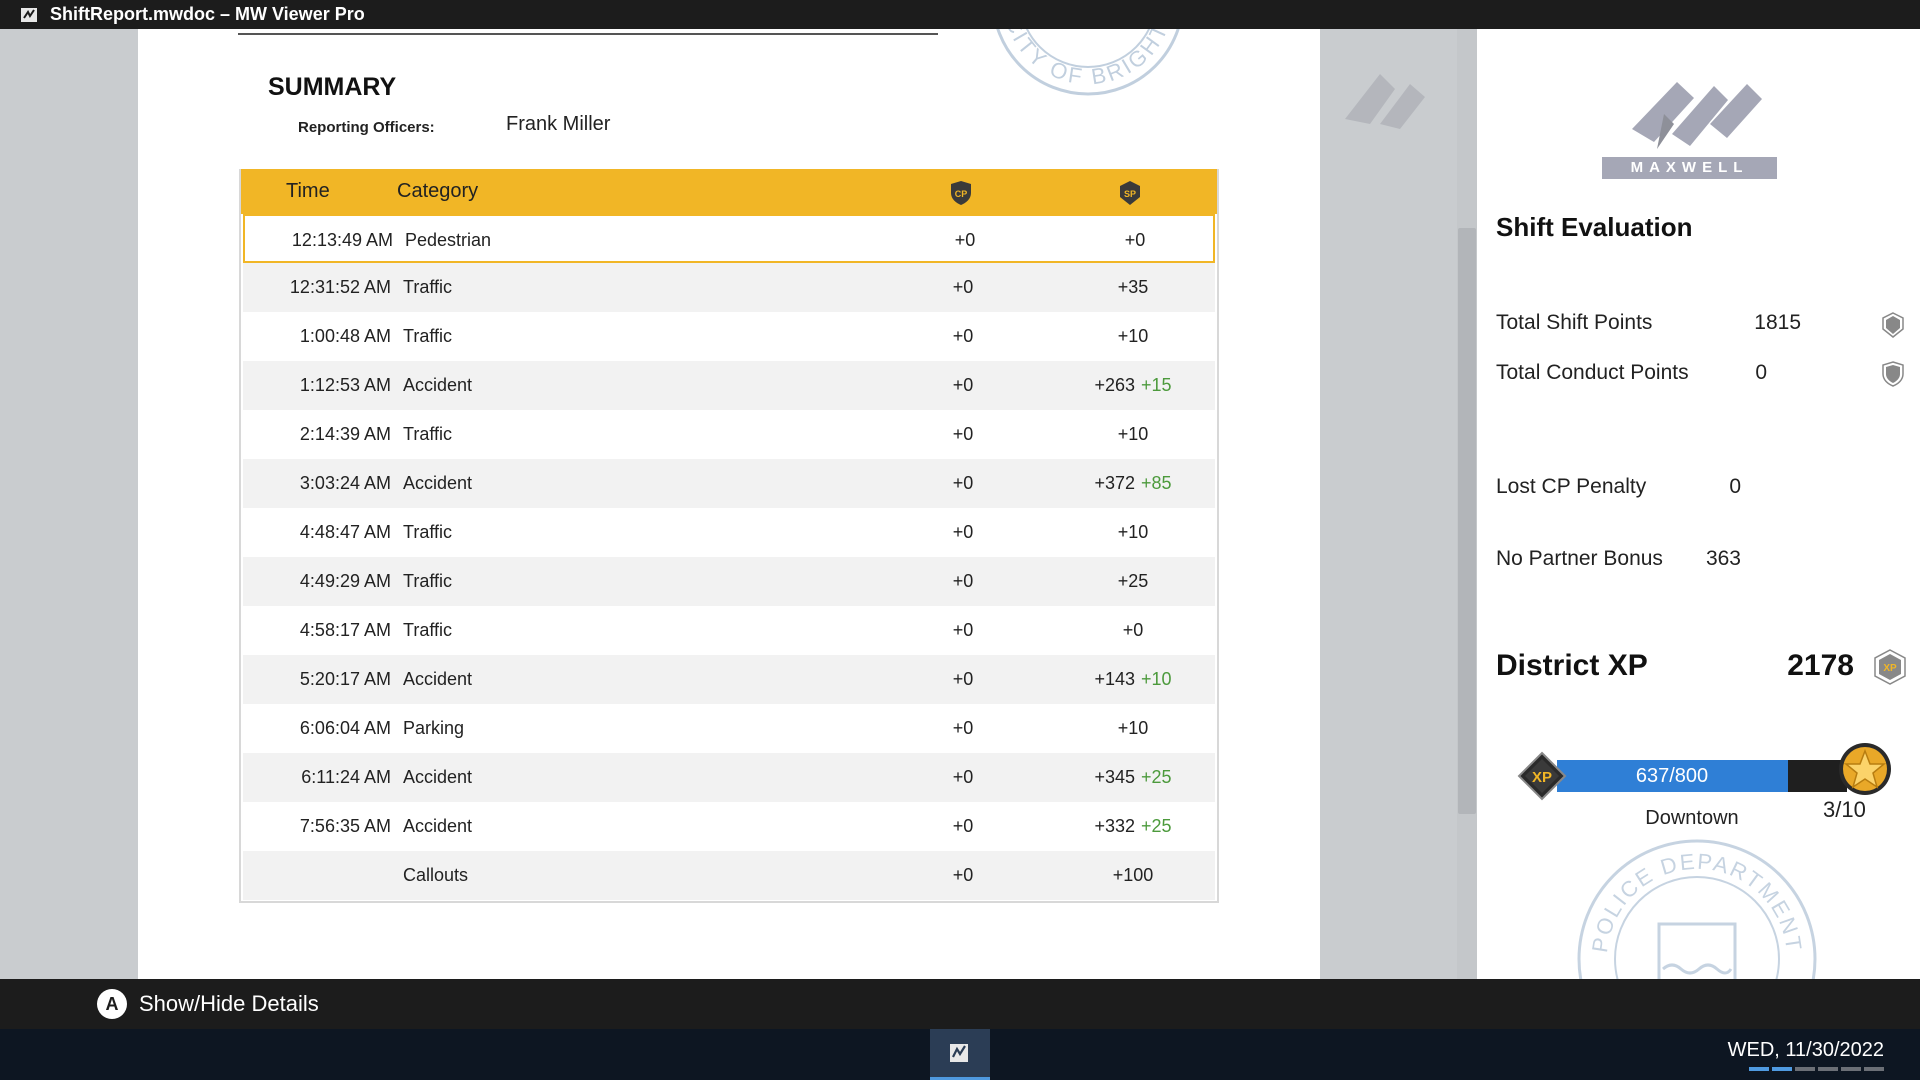 The image size is (1920, 1080). What do you see at coordinates (345, 336) in the screenshot?
I see `row-time: 1:00:48 AM` at bounding box center [345, 336].